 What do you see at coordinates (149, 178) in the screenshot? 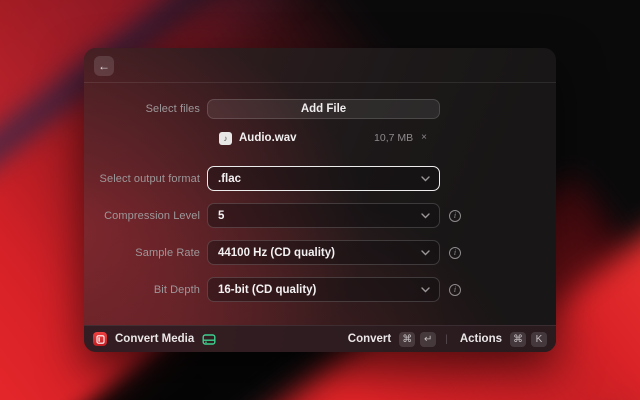
I see `output-format-label: Select output format` at bounding box center [149, 178].